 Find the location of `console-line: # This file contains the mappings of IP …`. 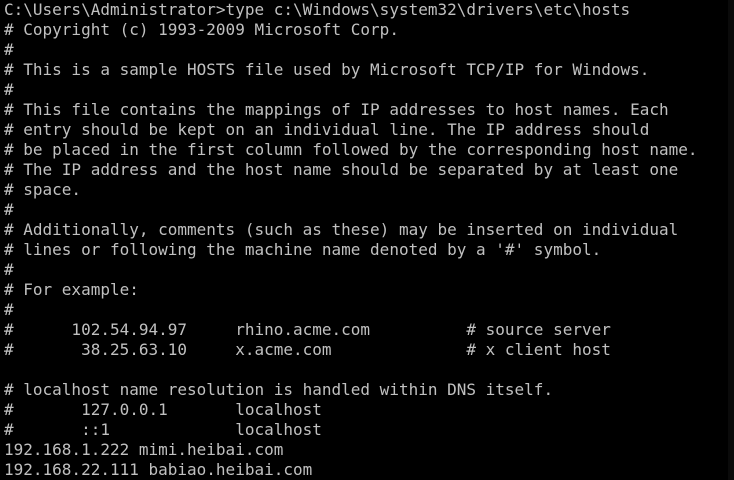

console-line: # This file contains the mappings of IP … is located at coordinates (336, 109).